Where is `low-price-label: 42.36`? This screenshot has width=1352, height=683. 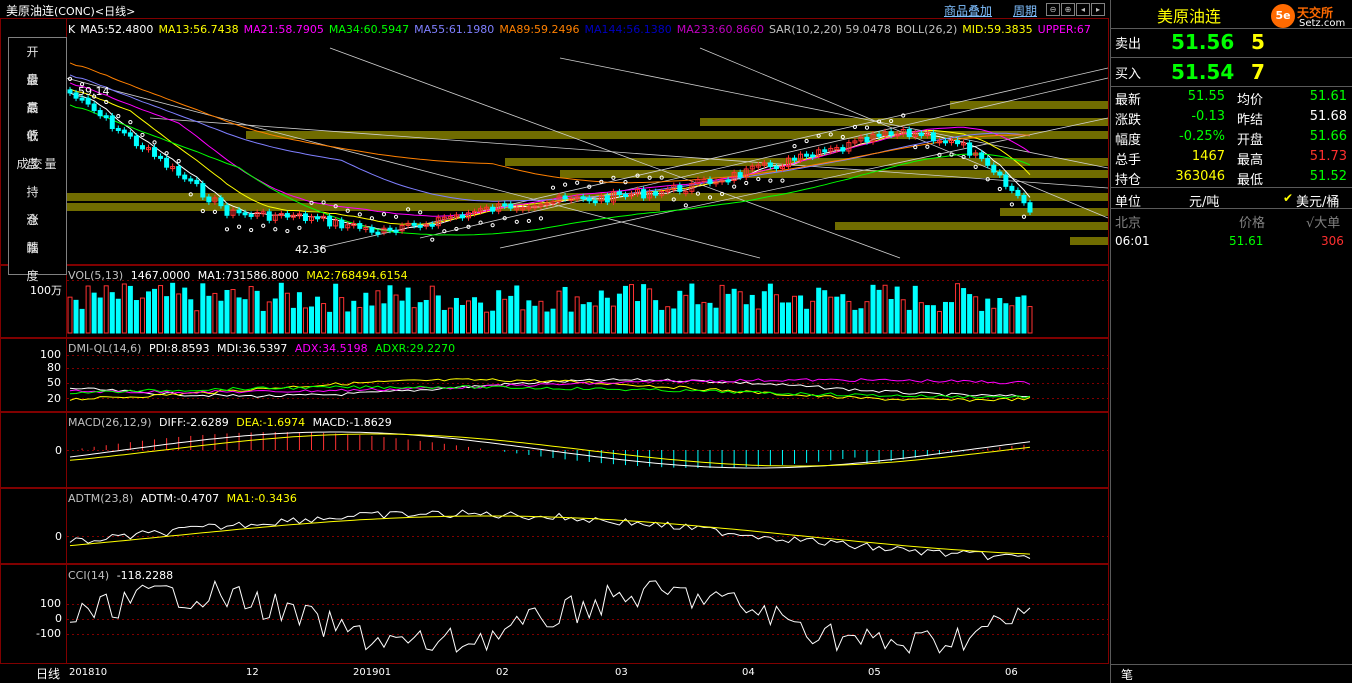
low-price-label: 42.36 is located at coordinates (311, 249).